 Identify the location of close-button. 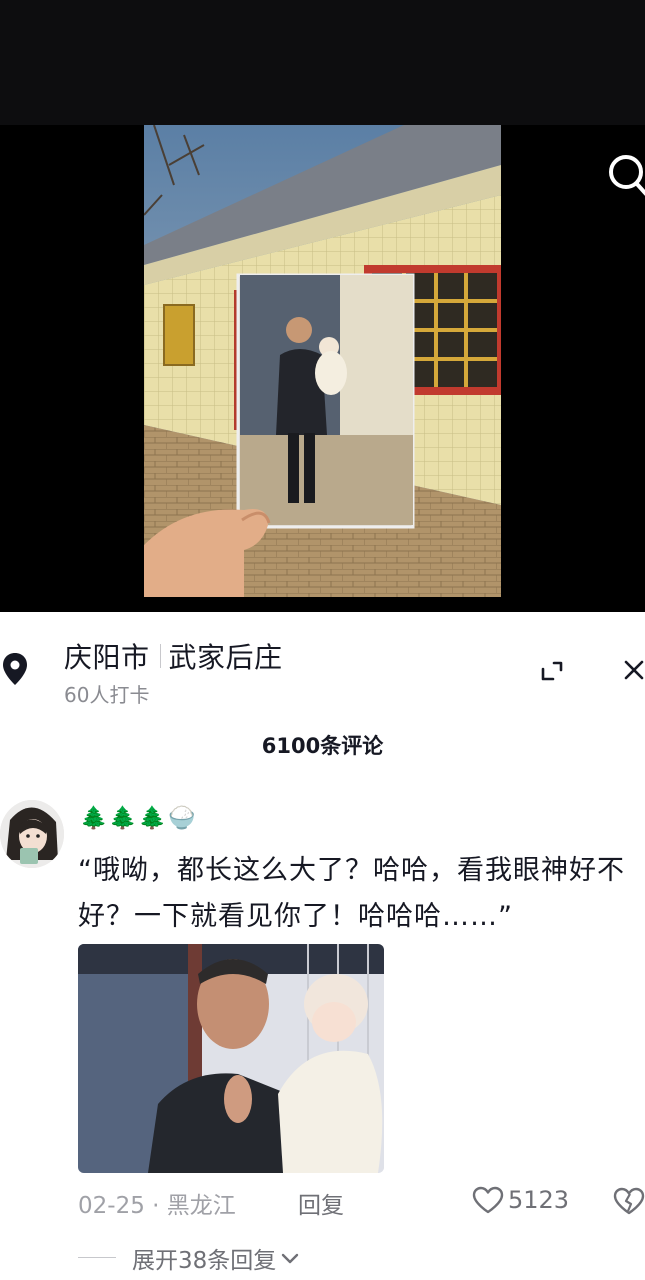
(632, 670).